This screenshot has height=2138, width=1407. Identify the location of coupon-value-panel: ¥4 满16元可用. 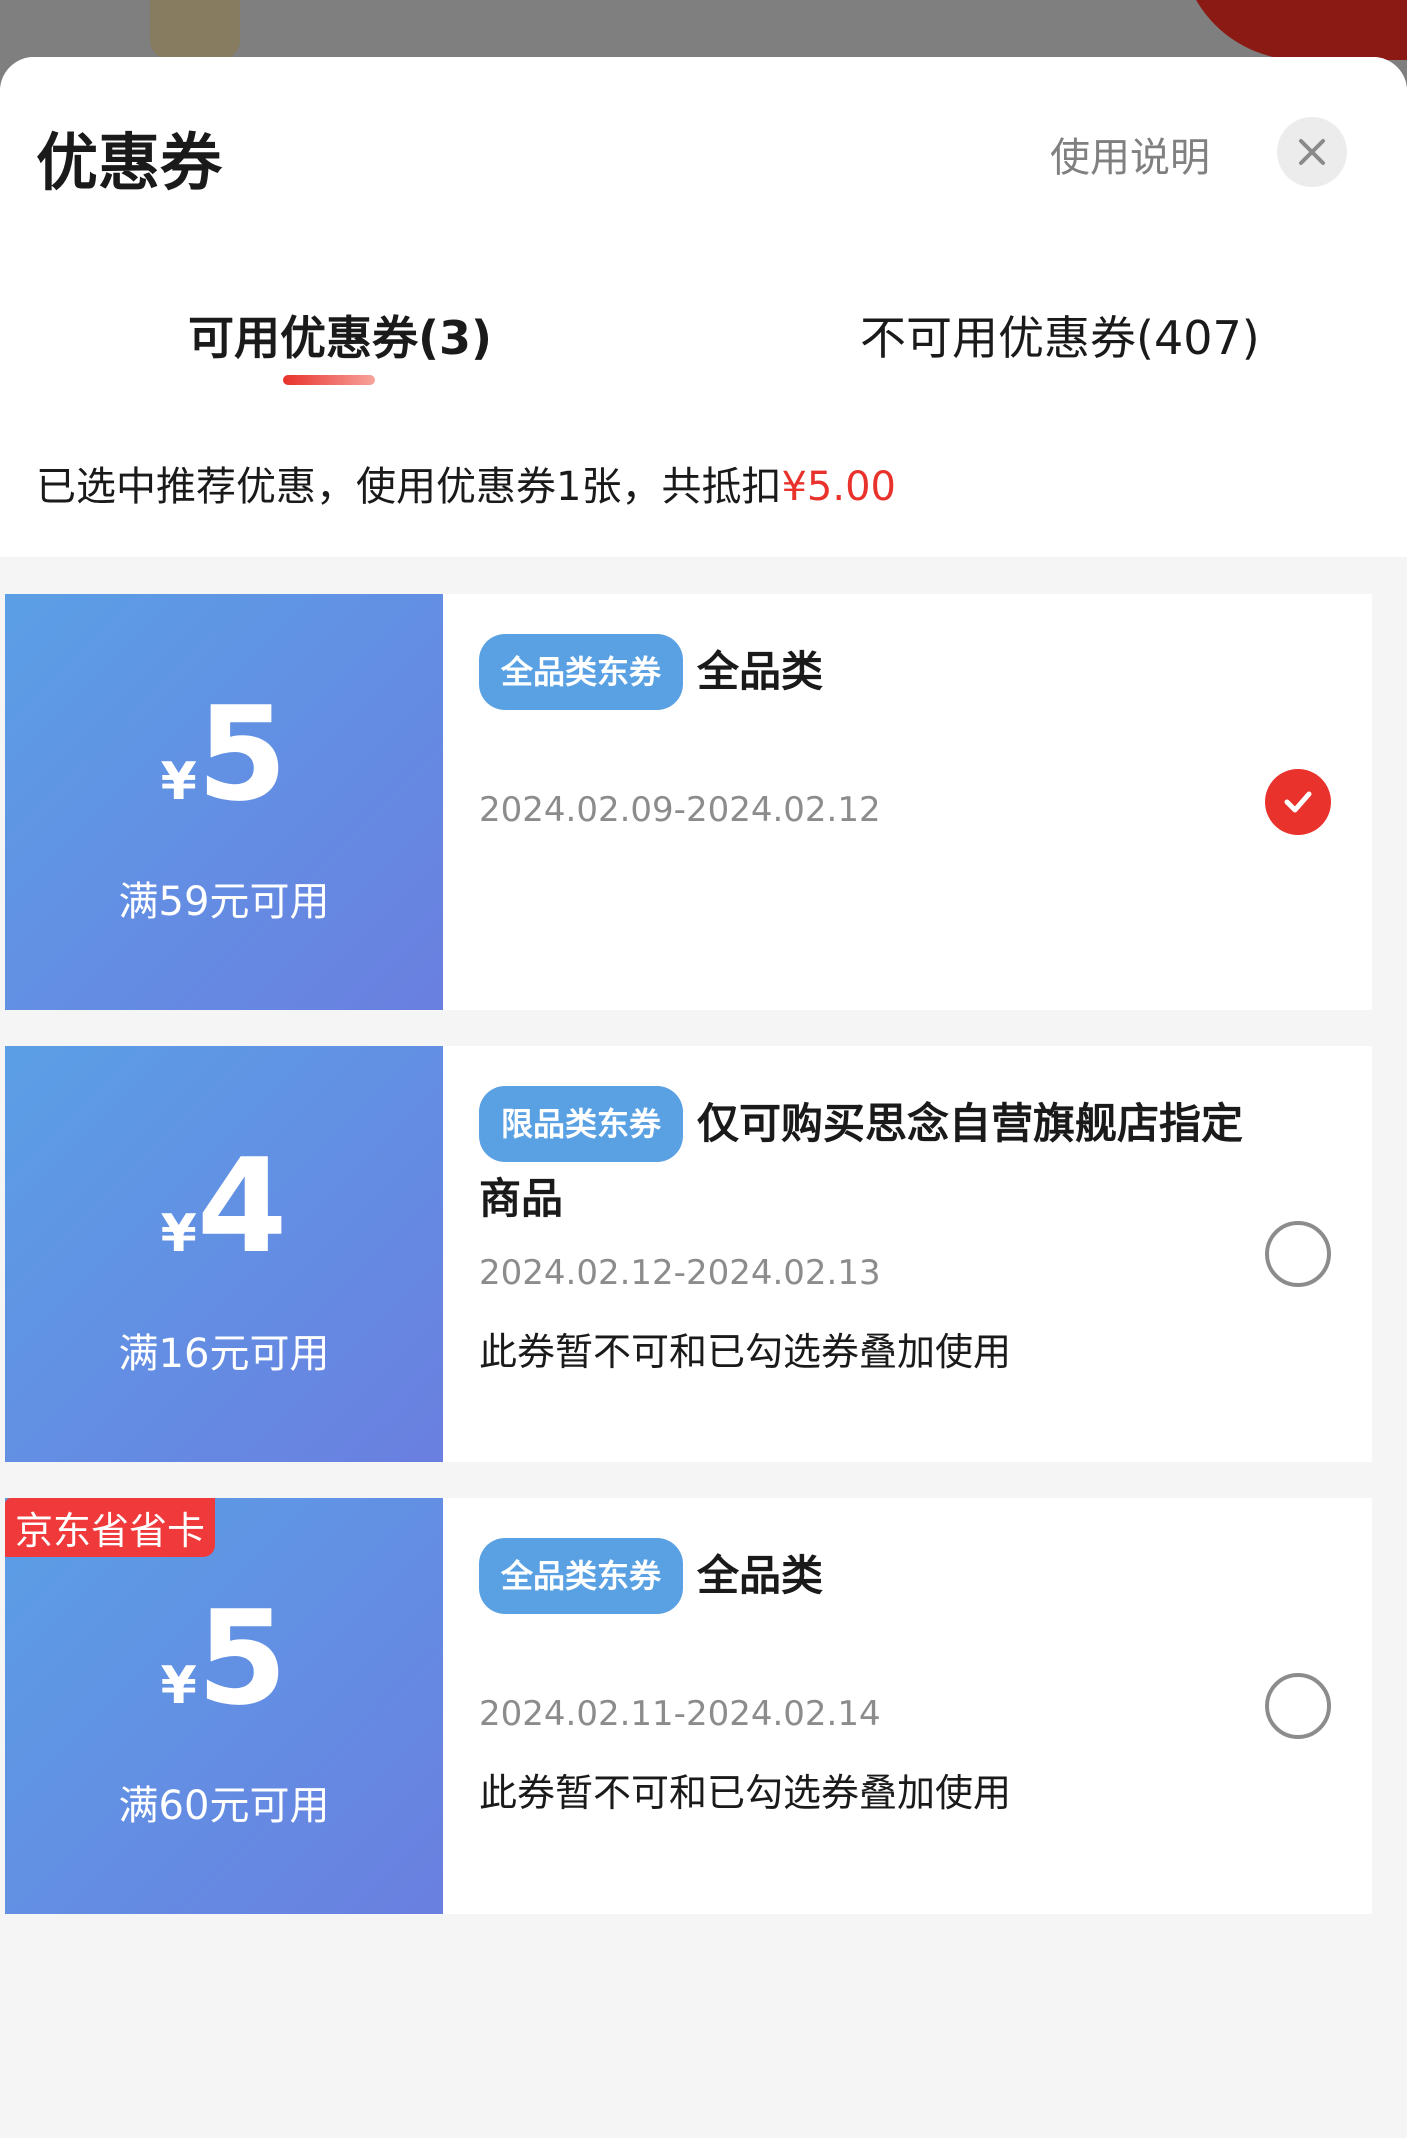
(221, 1254).